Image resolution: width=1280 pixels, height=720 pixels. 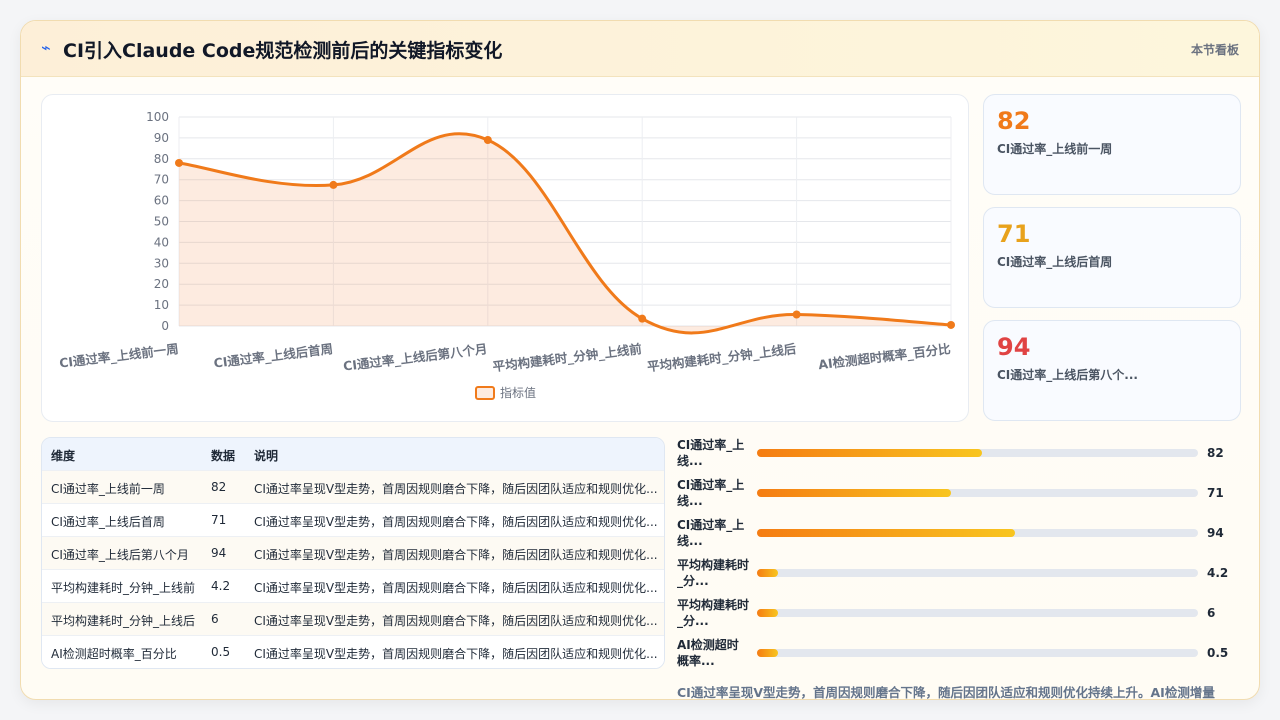 I want to click on kpi-card-1: 82 CI通过率_上线前一周, so click(x=1112, y=144).